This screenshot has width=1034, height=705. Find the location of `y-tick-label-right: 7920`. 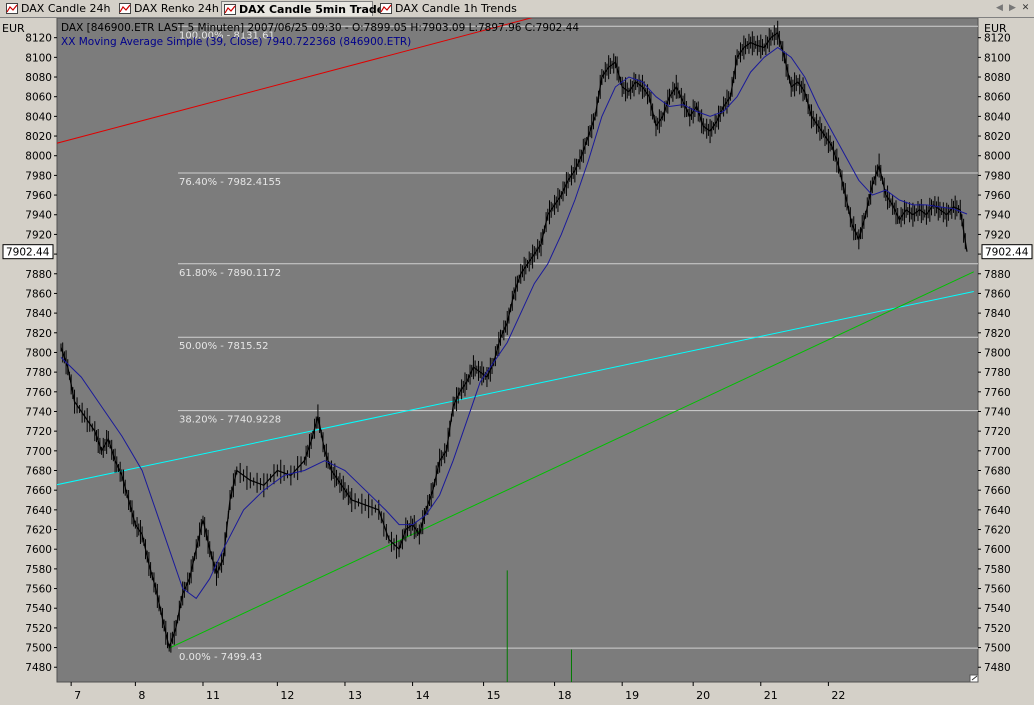

y-tick-label-right: 7920 is located at coordinates (997, 235).